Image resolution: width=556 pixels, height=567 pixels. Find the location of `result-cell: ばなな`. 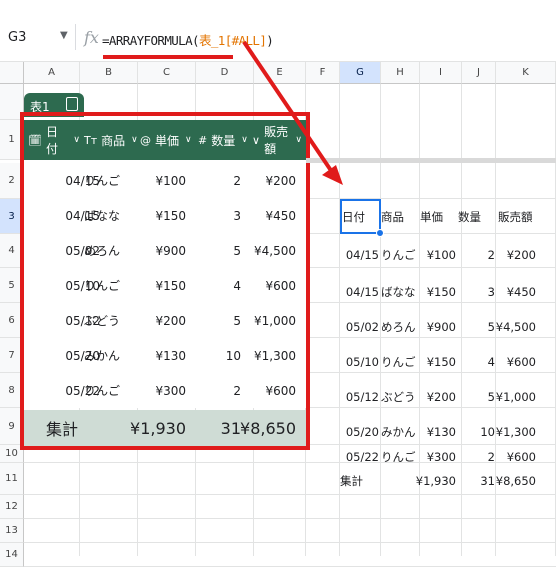

result-cell: ばなな is located at coordinates (400, 292).